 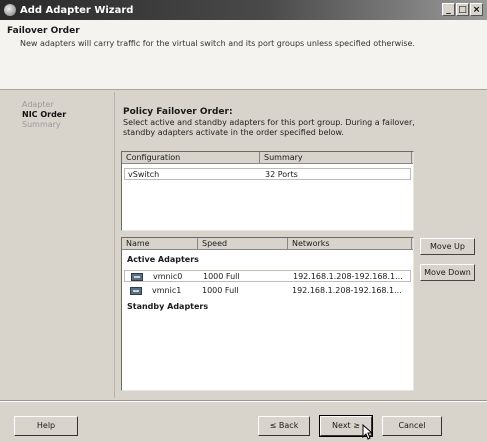 I want to click on maximize-button: □, so click(x=462, y=9).